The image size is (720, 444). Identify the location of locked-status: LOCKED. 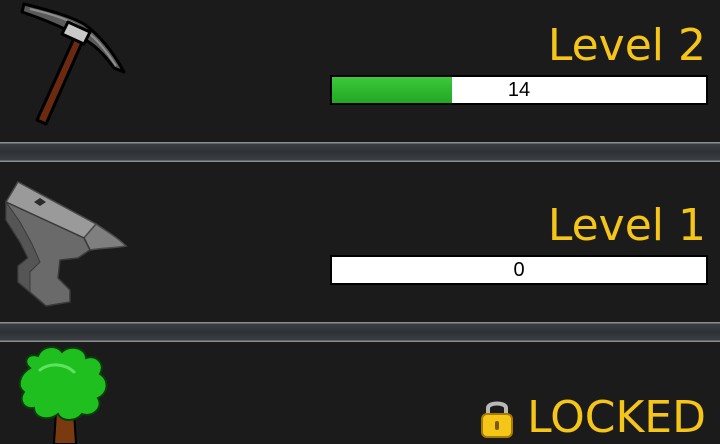
(592, 418).